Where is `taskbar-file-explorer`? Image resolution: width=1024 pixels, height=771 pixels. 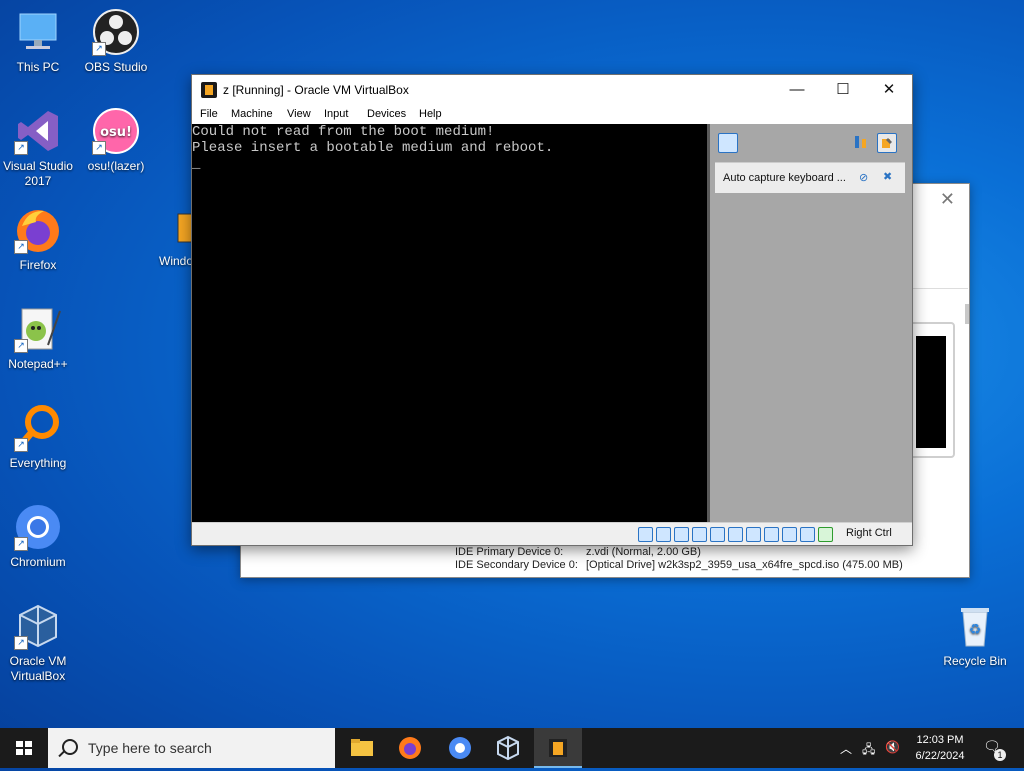
taskbar-file-explorer is located at coordinates (362, 748).